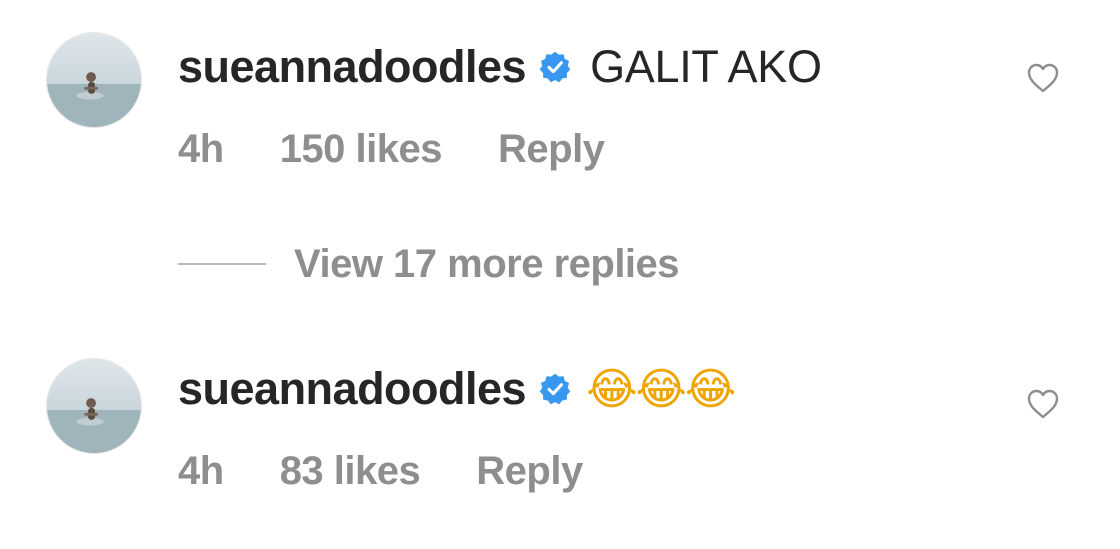 Image resolution: width=1120 pixels, height=549 pixels. Describe the element at coordinates (222, 264) in the screenshot. I see `replies-divider-line` at that location.